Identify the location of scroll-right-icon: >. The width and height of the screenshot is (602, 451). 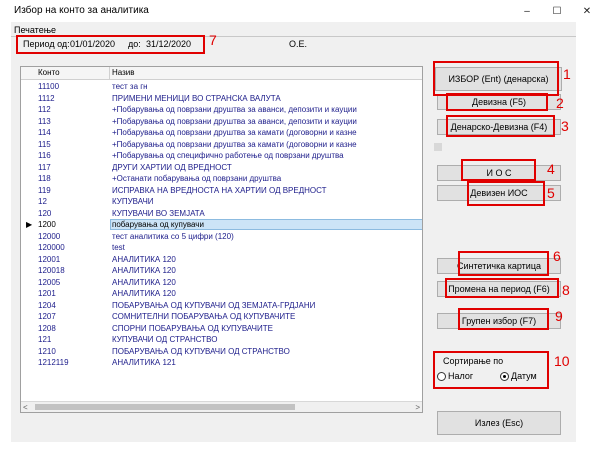
(417, 407).